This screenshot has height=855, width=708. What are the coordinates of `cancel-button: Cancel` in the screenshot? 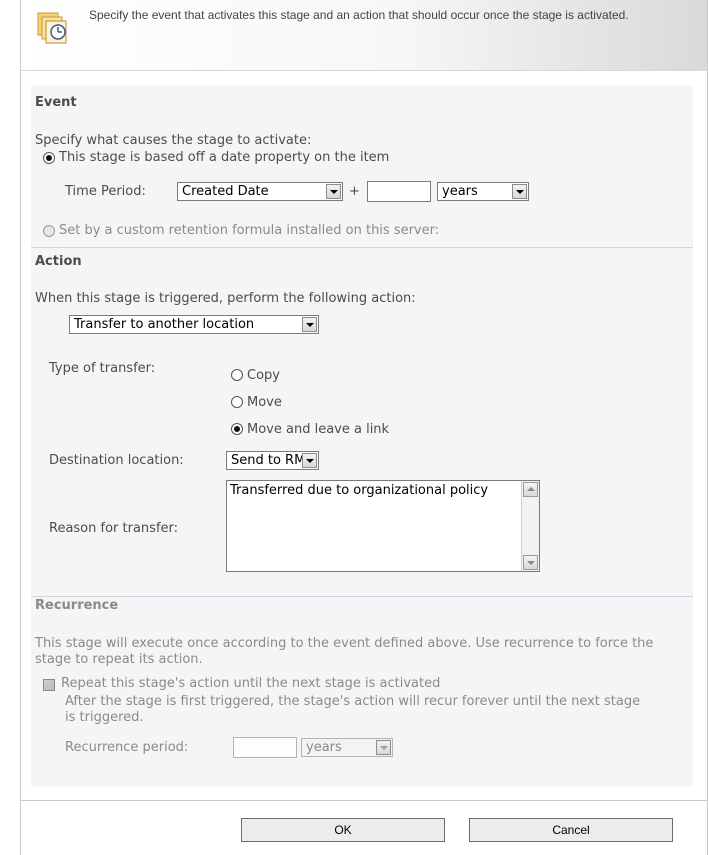 It's located at (571, 830).